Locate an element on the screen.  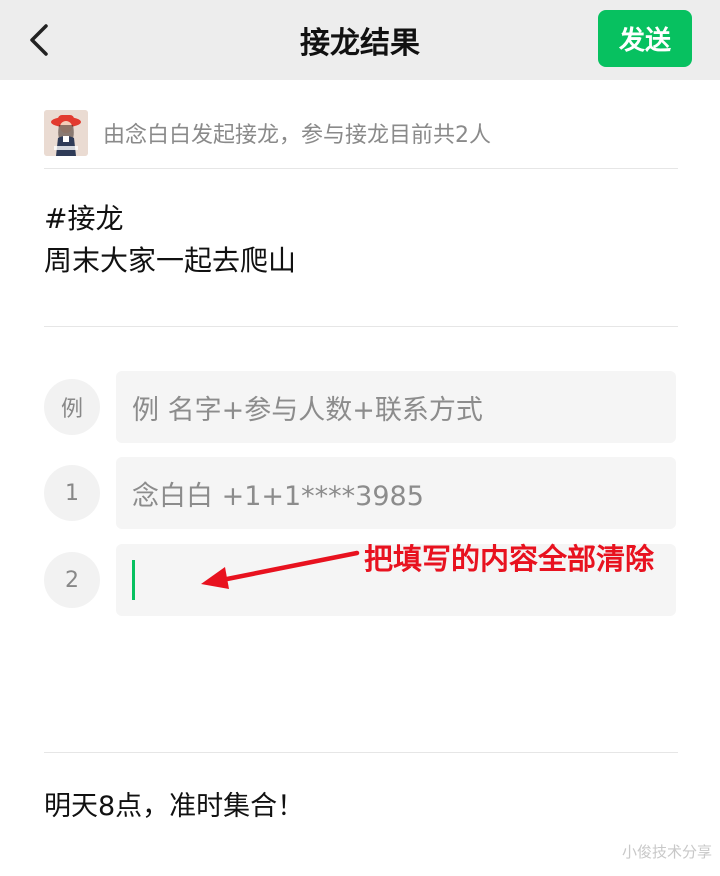
topic-block: #接龙 周末大家一起去爬山 is located at coordinates (170, 240).